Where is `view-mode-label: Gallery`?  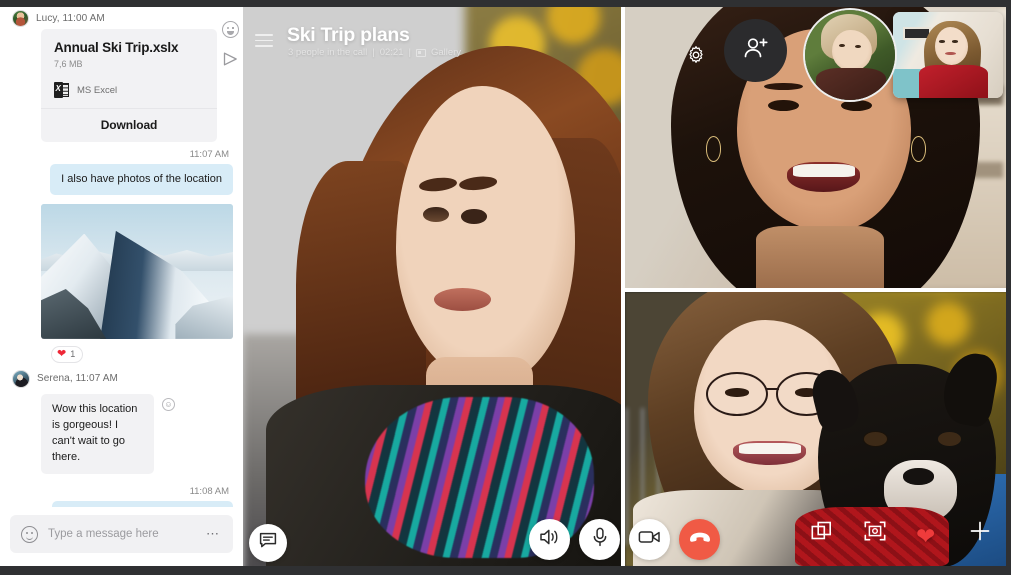 view-mode-label: Gallery is located at coordinates (446, 52).